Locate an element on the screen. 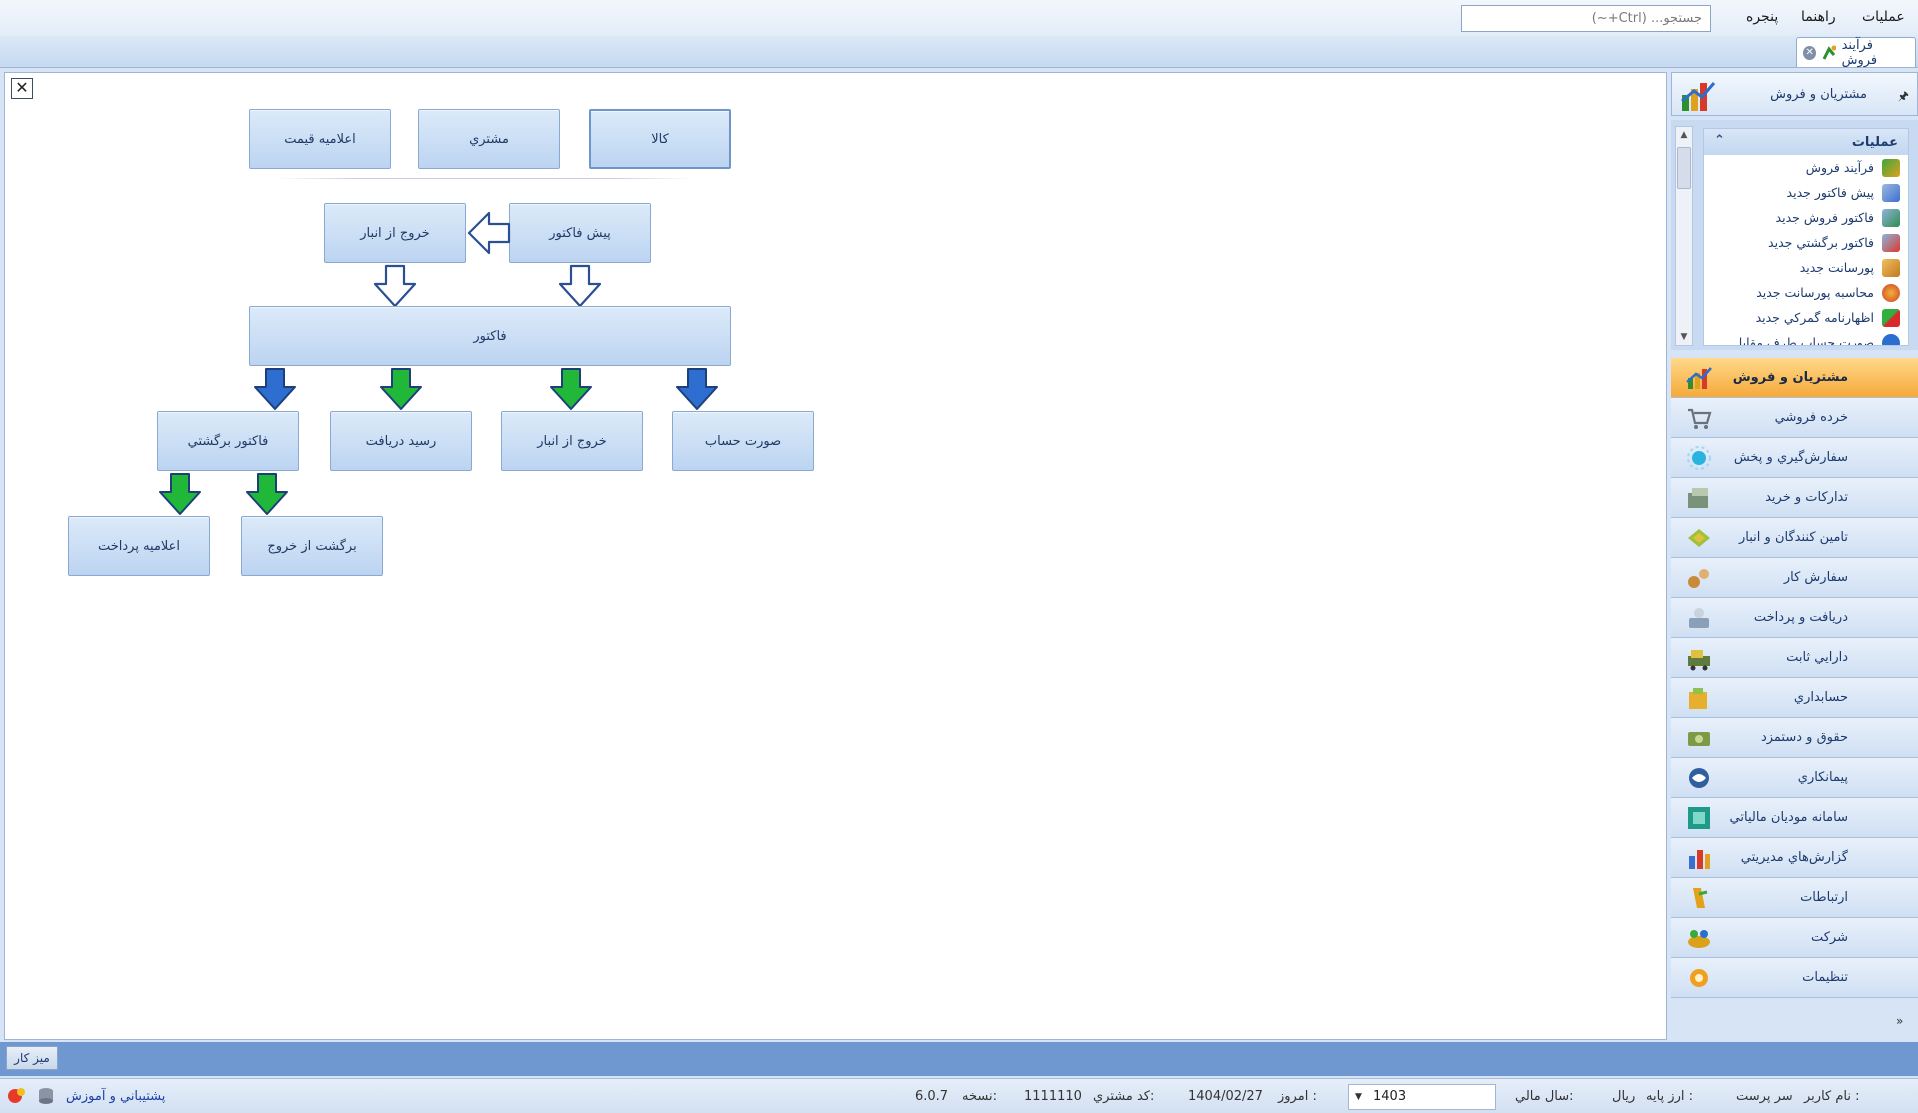 The width and height of the screenshot is (1918, 1113). module-label: سفارش کار is located at coordinates (1815, 577).